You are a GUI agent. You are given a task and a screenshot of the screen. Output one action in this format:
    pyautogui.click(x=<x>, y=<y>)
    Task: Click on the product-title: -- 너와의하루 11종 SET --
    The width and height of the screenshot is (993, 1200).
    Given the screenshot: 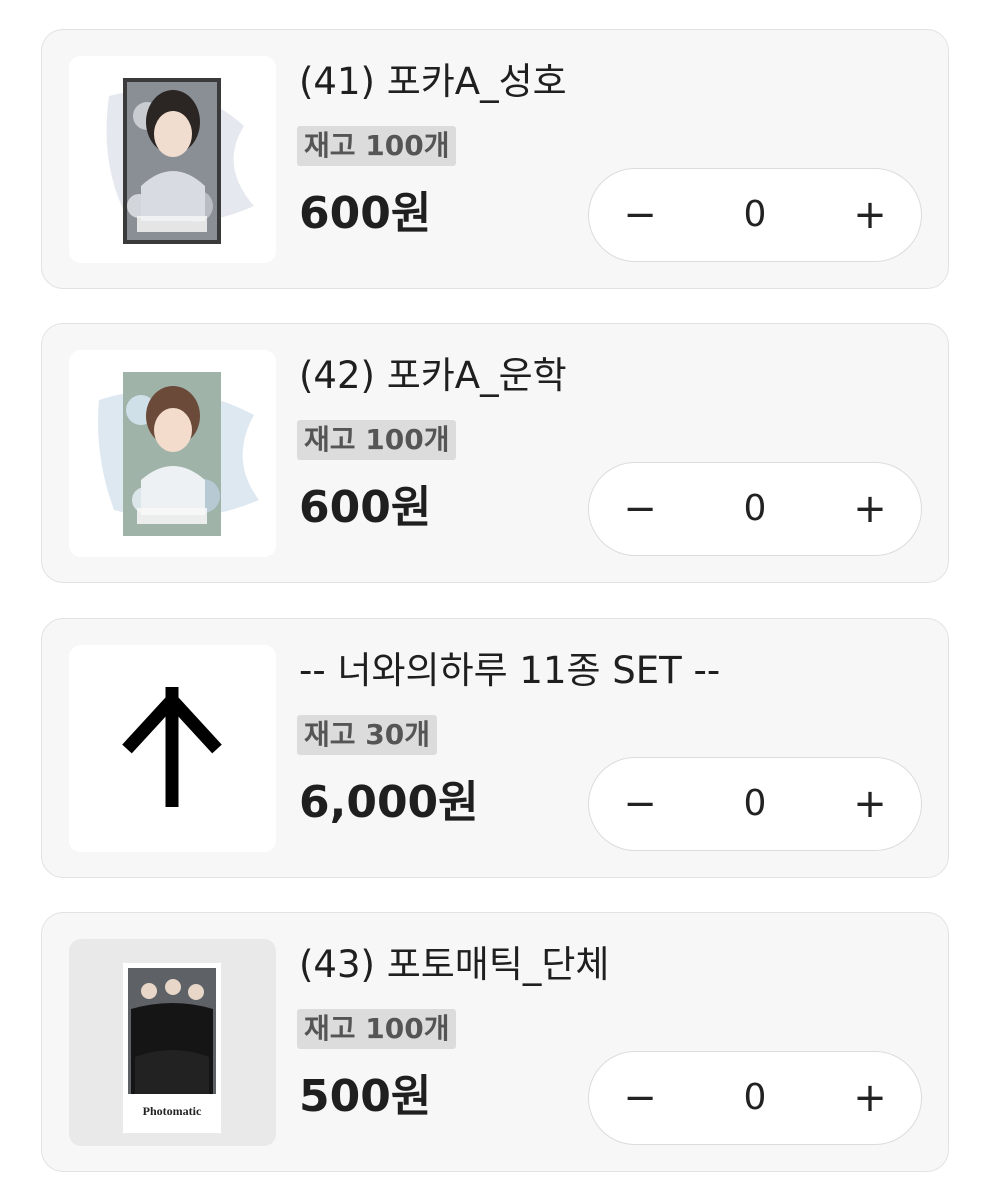 What is the action you would take?
    pyautogui.click(x=510, y=670)
    